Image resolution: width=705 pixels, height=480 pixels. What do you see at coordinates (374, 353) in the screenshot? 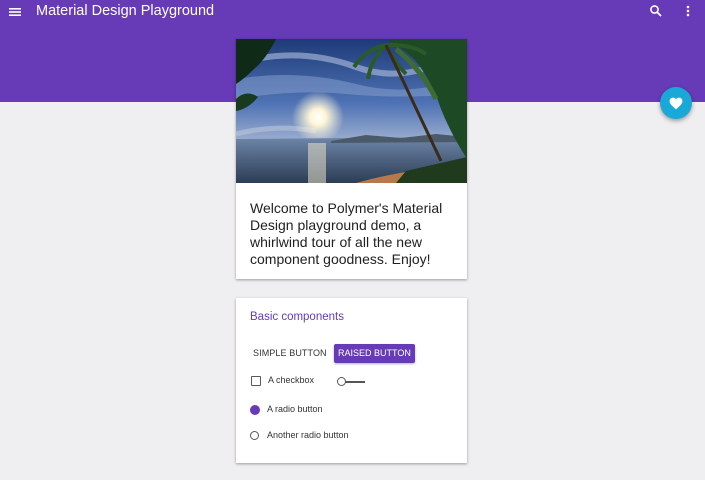
I see `raised-button: RAISED BUTTON` at bounding box center [374, 353].